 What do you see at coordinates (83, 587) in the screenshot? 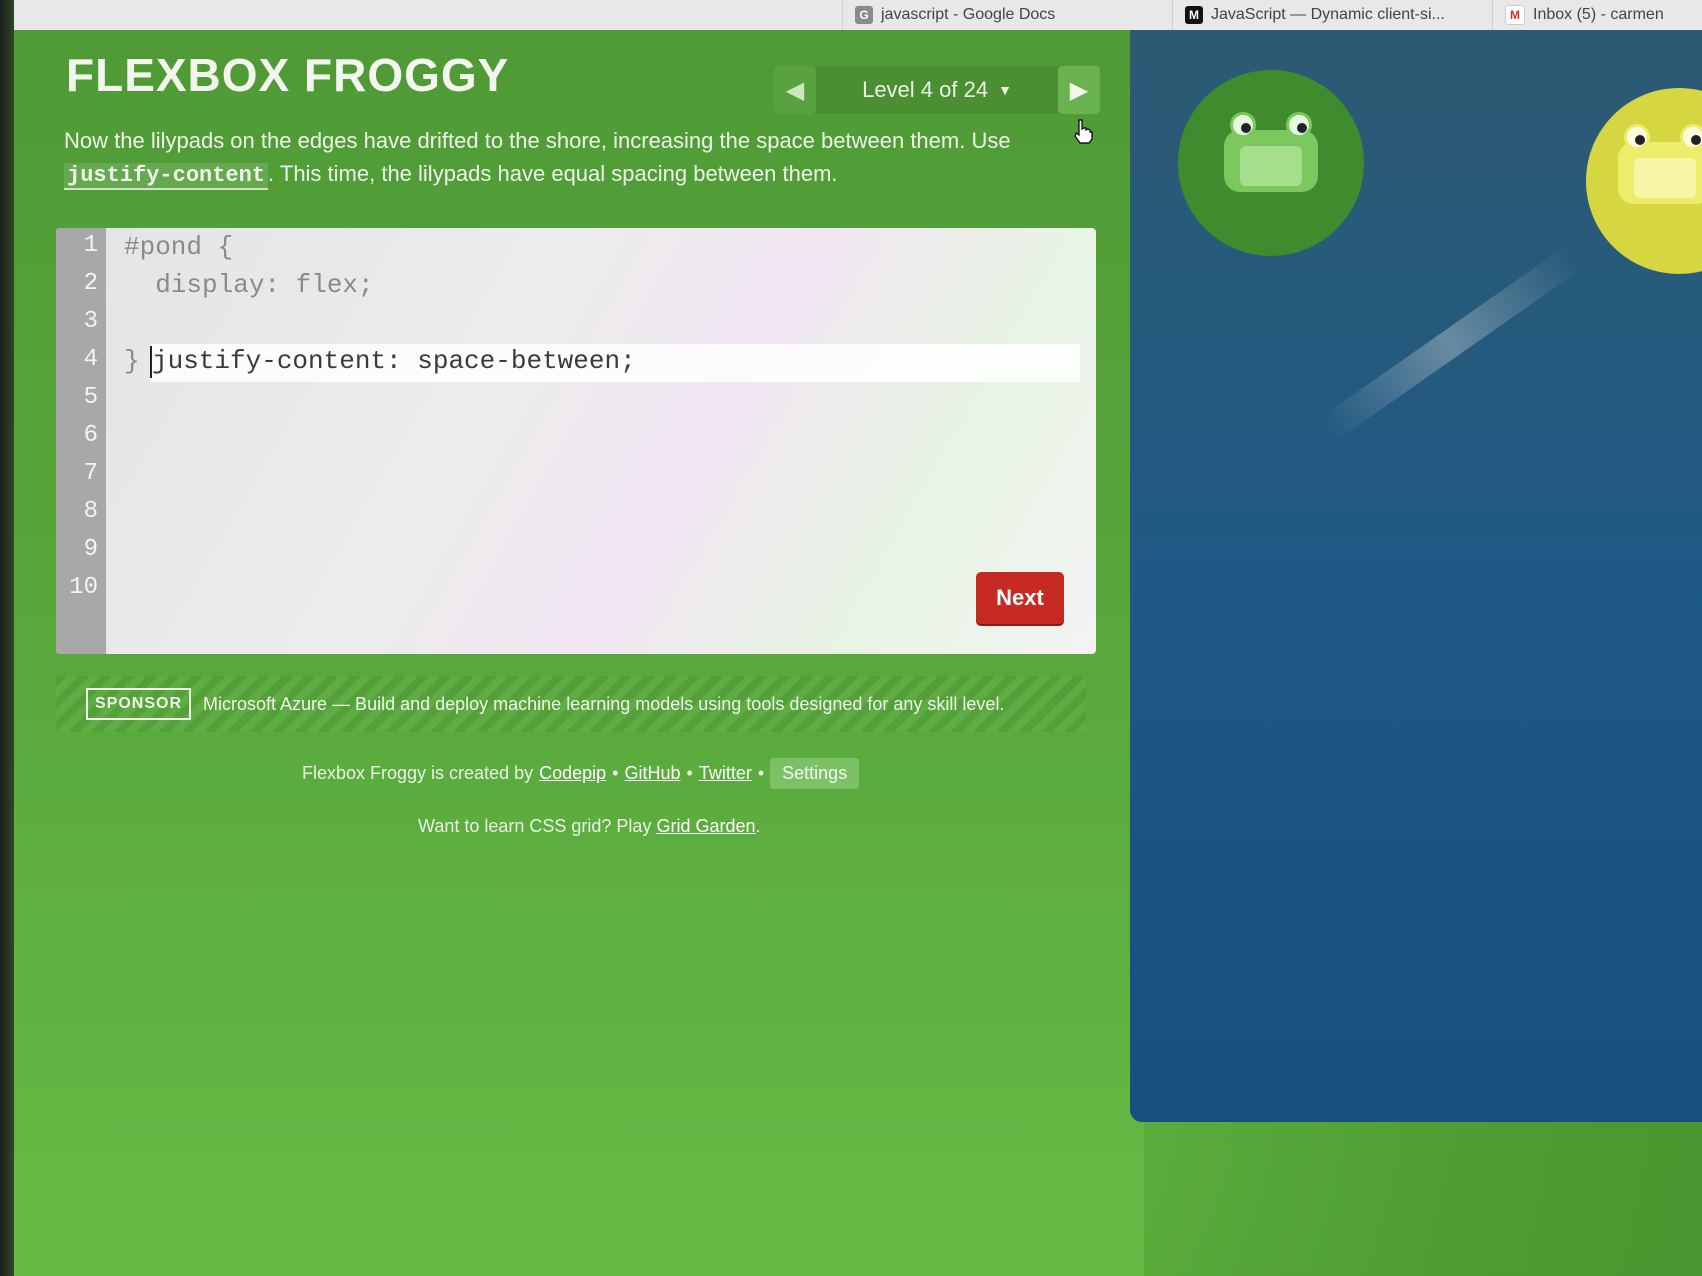
I see `line-number: 10` at bounding box center [83, 587].